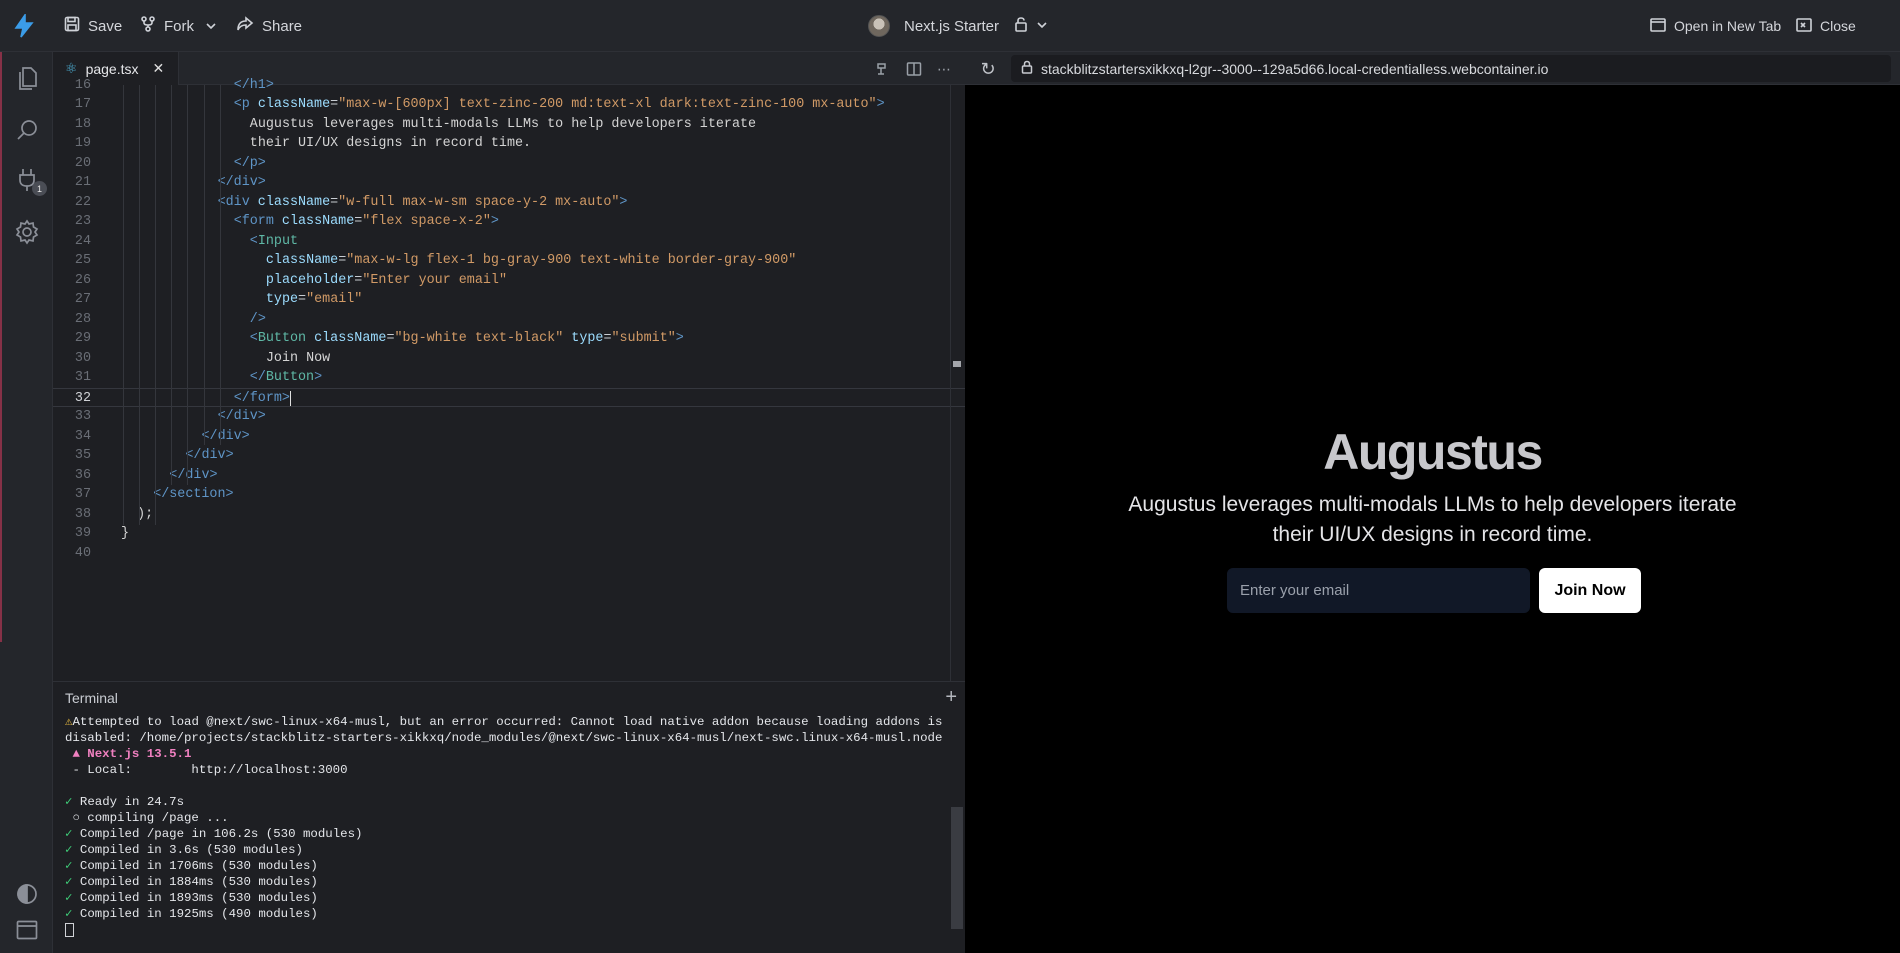 This screenshot has height=953, width=1900. Describe the element at coordinates (509, 456) in the screenshot. I see `code-line: 35 </div>` at that location.